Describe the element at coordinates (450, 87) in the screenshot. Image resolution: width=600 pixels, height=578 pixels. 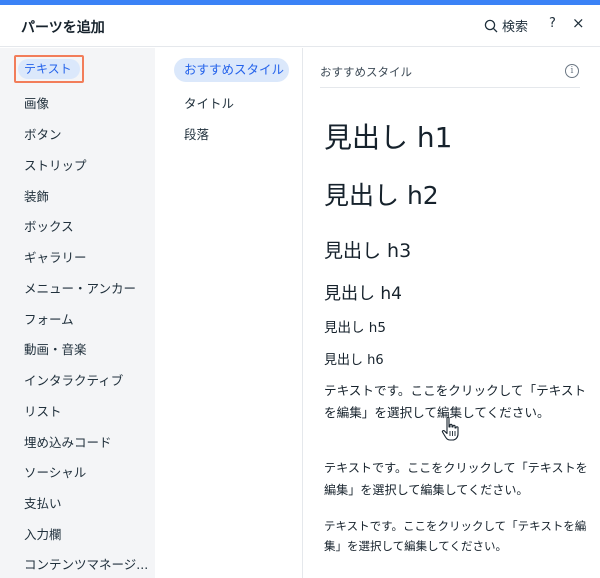
I see `section-divider` at that location.